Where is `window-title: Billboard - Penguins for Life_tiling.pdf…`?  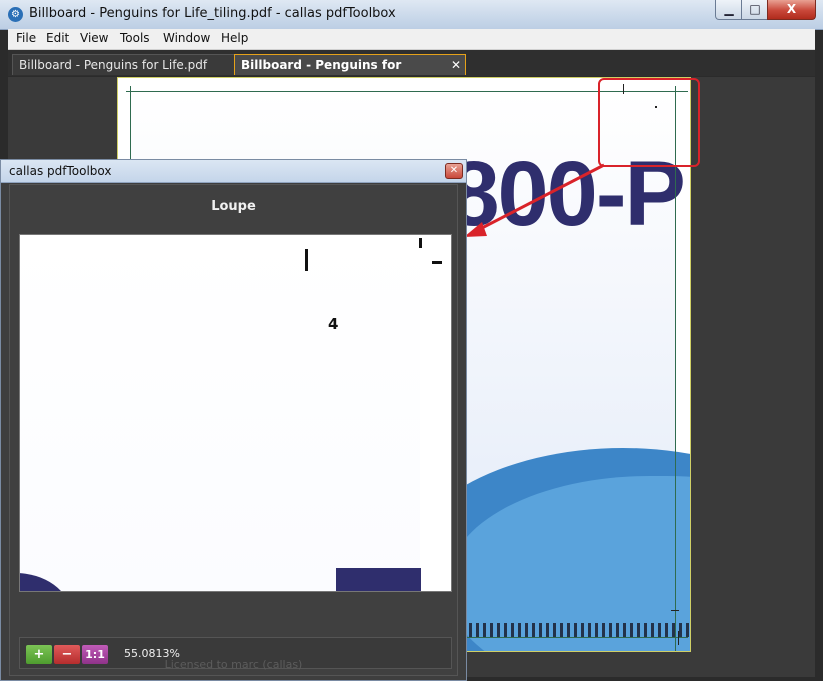 window-title: Billboard - Penguins for Life_tiling.pdf… is located at coordinates (212, 13).